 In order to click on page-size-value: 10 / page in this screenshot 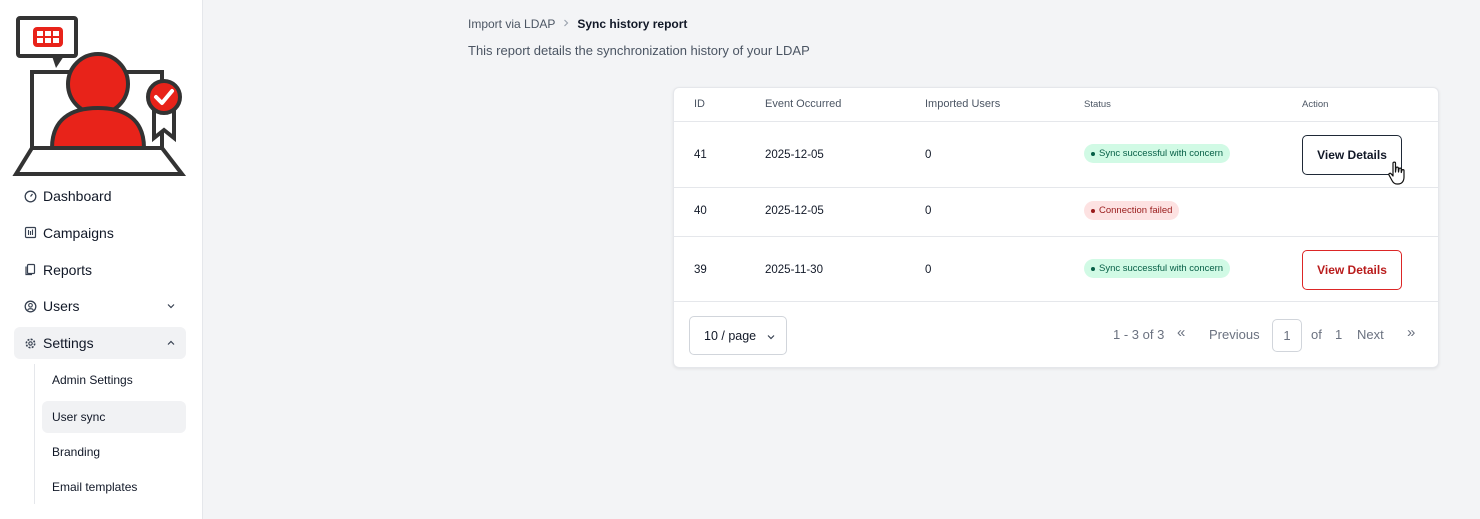, I will do `click(730, 335)`.